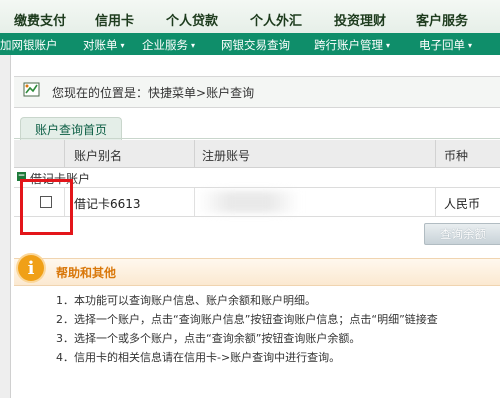 This screenshot has width=500, height=398. I want to click on tab-account-query-home: 账户查询首页, so click(71, 128).